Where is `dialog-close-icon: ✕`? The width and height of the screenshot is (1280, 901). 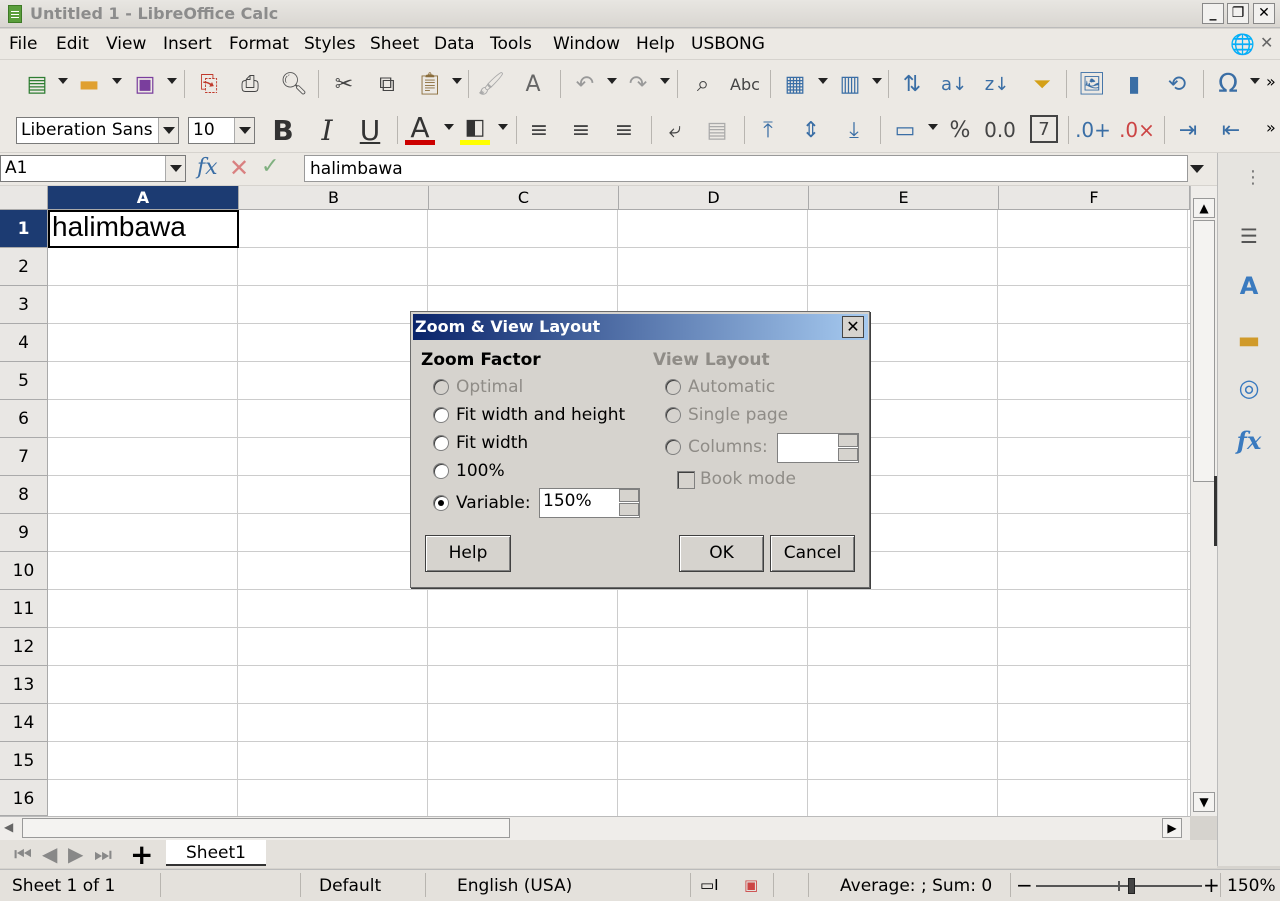 dialog-close-icon: ✕ is located at coordinates (853, 327).